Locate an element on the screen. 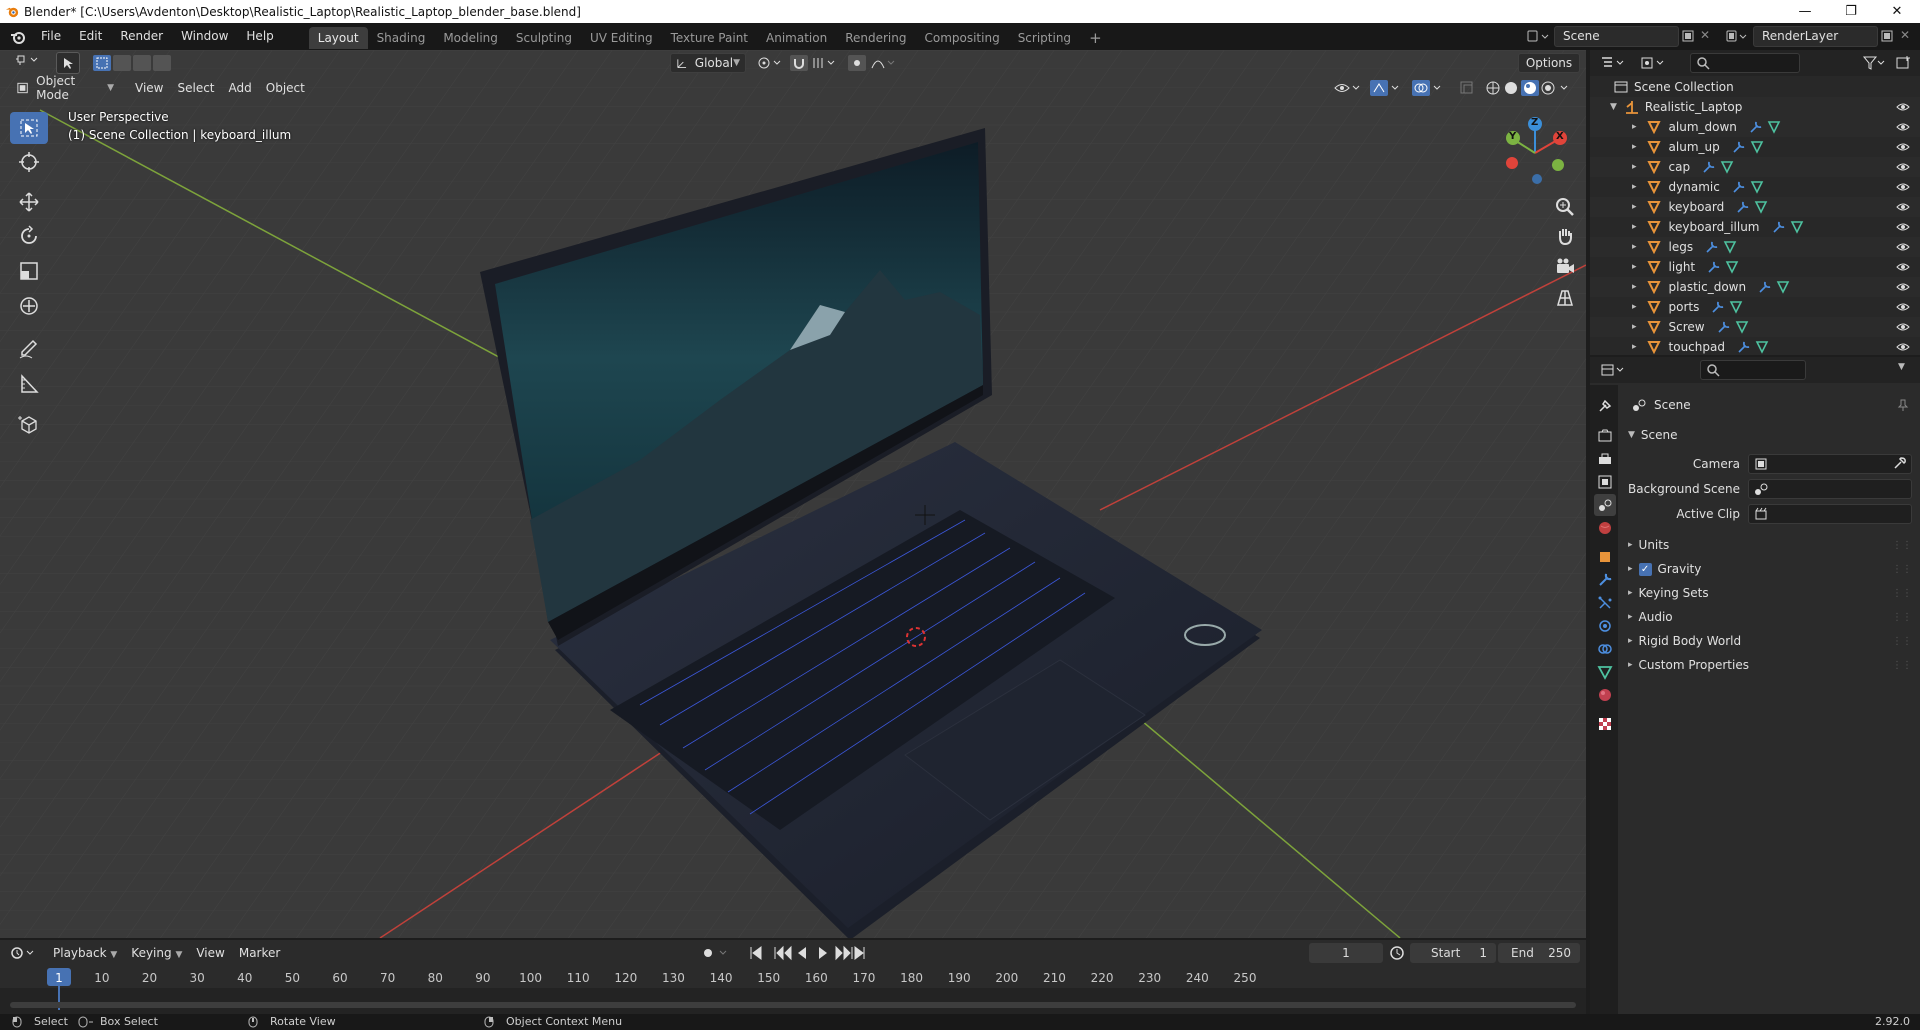 The width and height of the screenshot is (1920, 1030). texture-tab-icon is located at coordinates (1605, 724).